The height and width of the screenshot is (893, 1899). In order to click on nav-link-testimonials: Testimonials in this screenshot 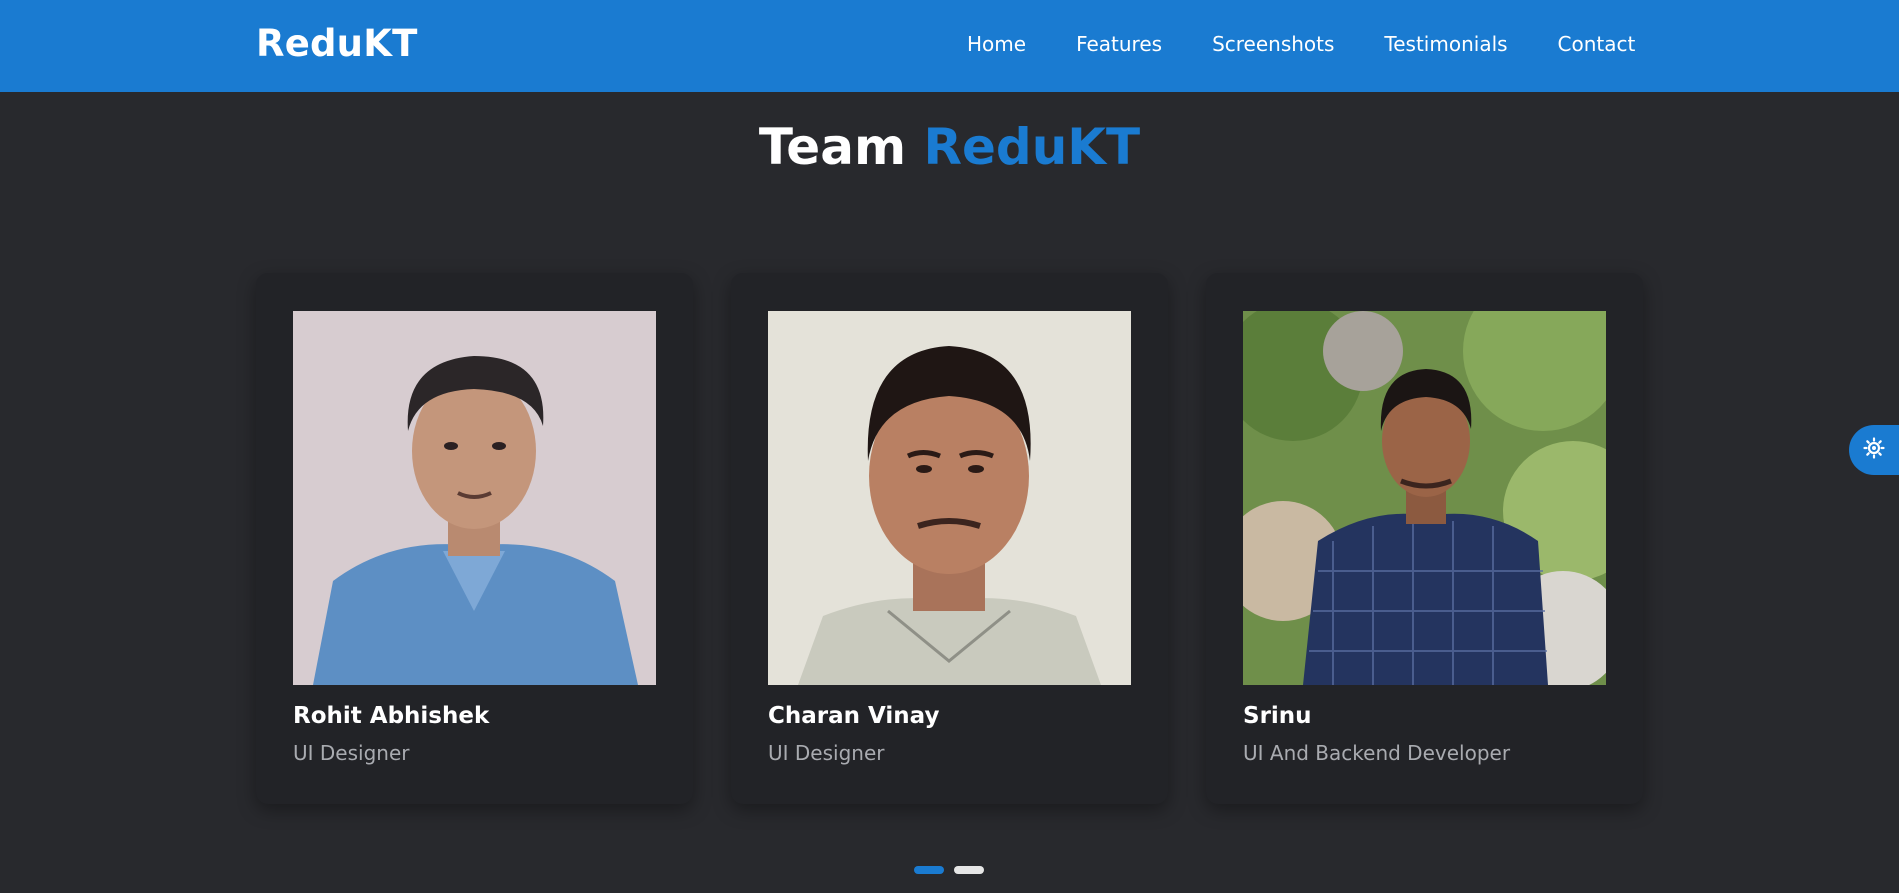, I will do `click(1445, 44)`.